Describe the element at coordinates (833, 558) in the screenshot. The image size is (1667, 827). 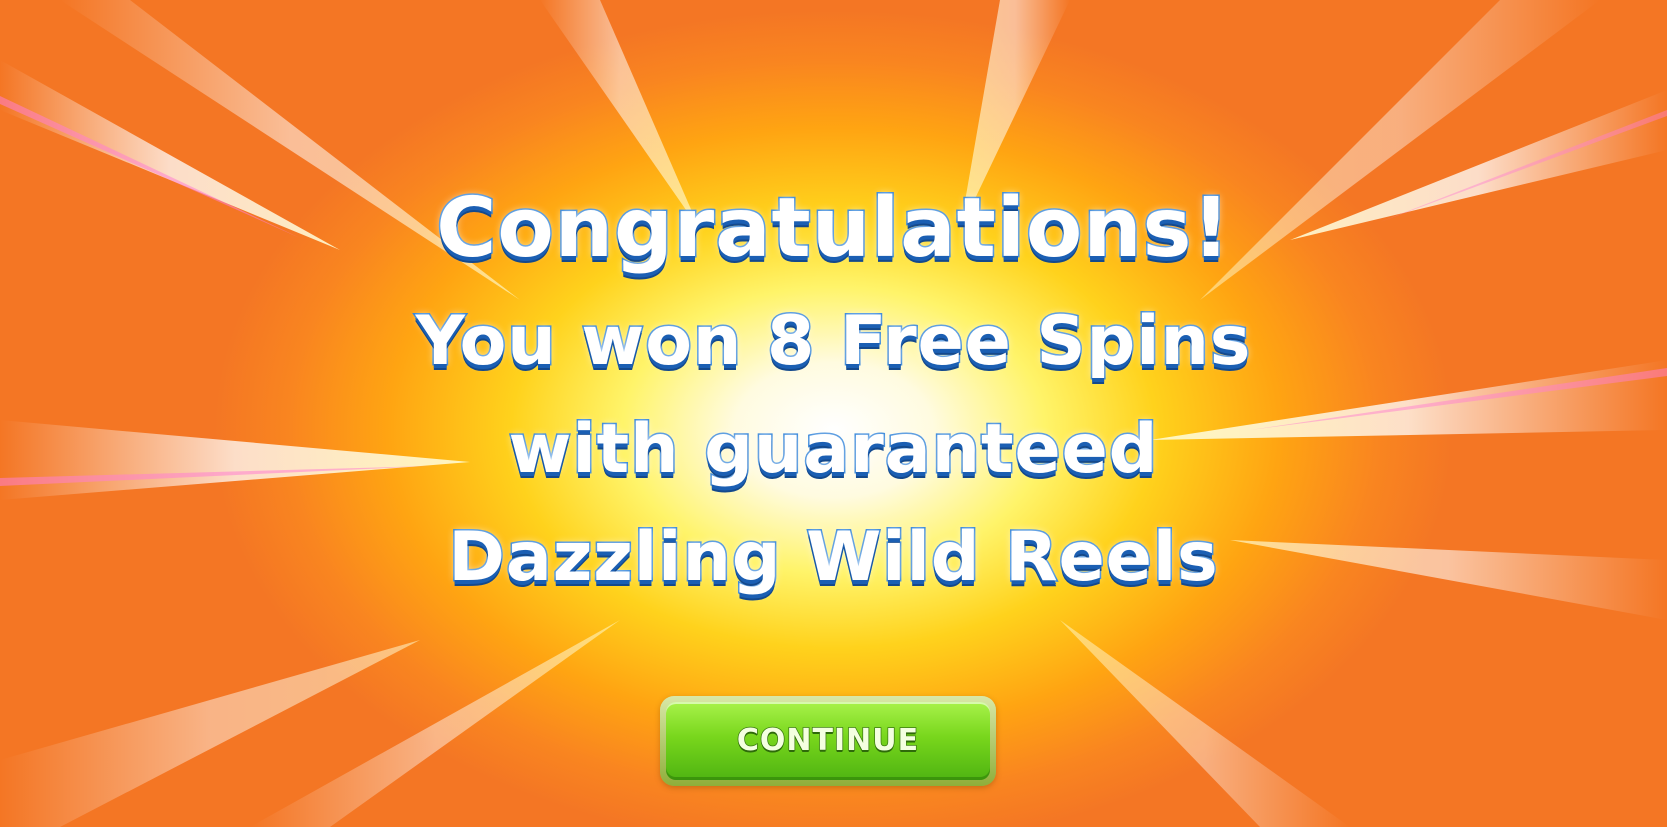
I see `wild-reels-text: Dazzling Wild Reels` at that location.